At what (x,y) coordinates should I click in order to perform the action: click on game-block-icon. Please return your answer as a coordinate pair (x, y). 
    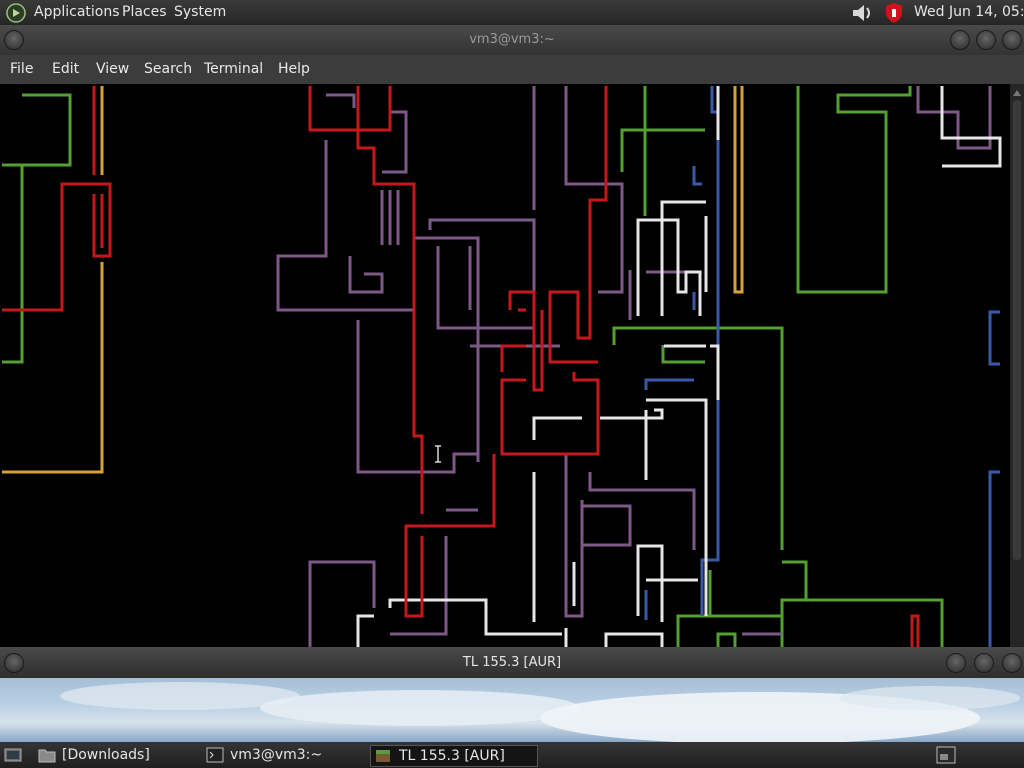
    Looking at the image, I should click on (383, 756).